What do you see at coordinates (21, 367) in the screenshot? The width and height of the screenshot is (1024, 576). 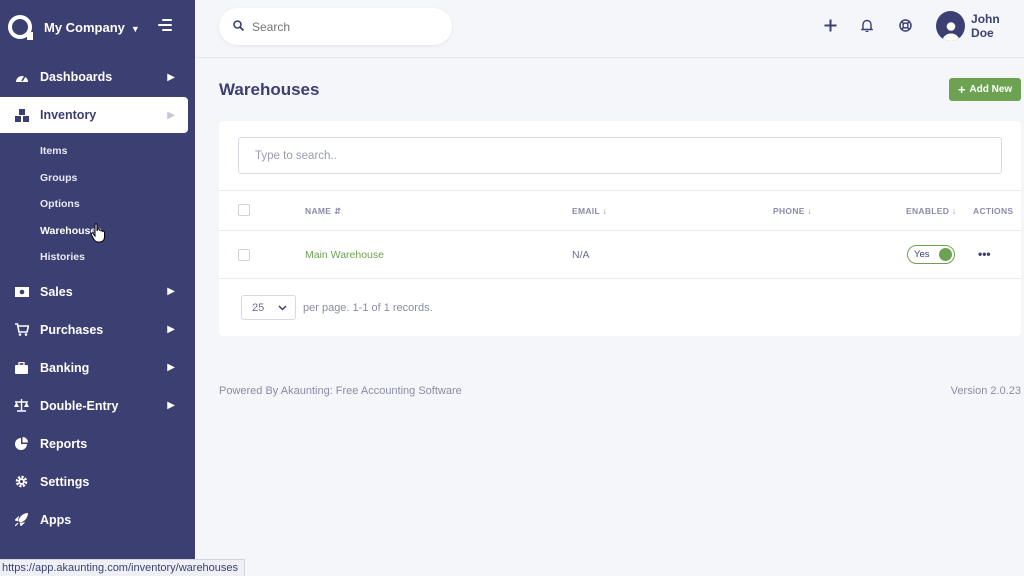 I see `briefcase-icon` at bounding box center [21, 367].